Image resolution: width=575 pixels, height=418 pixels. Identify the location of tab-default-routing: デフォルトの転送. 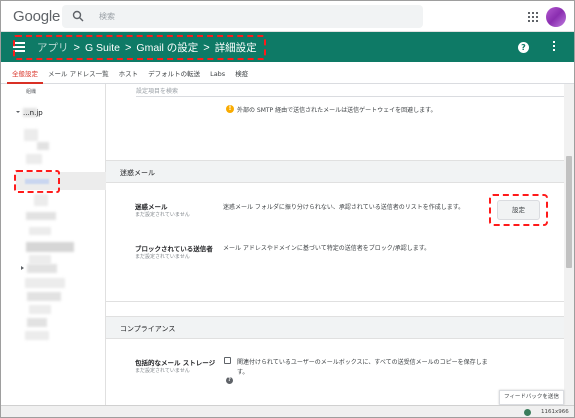
(174, 73).